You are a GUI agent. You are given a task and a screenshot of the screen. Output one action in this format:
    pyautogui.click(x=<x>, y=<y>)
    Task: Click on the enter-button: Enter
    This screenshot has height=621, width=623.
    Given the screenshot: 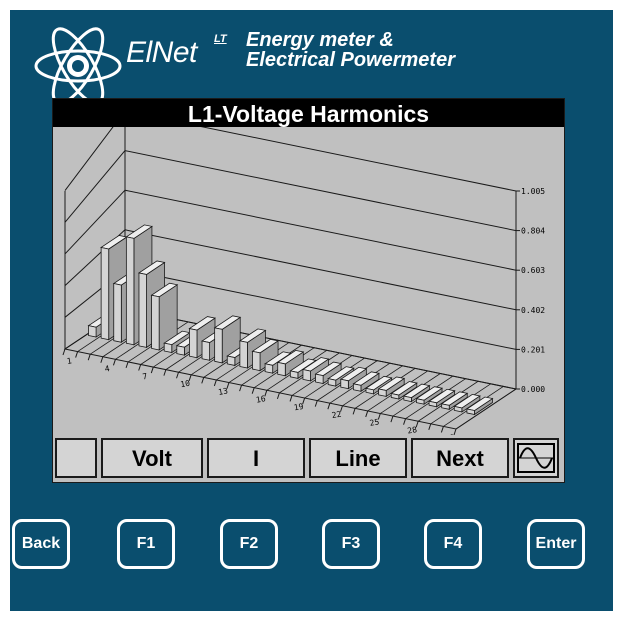 What is the action you would take?
    pyautogui.click(x=556, y=544)
    